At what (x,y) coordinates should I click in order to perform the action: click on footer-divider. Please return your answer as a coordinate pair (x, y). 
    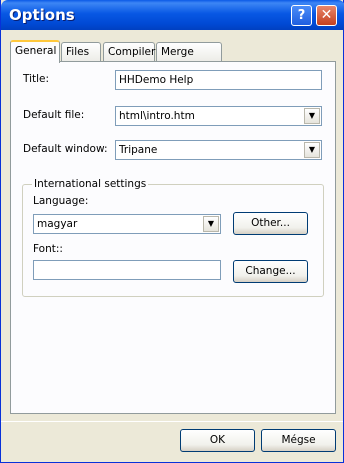
    Looking at the image, I should click on (172, 421).